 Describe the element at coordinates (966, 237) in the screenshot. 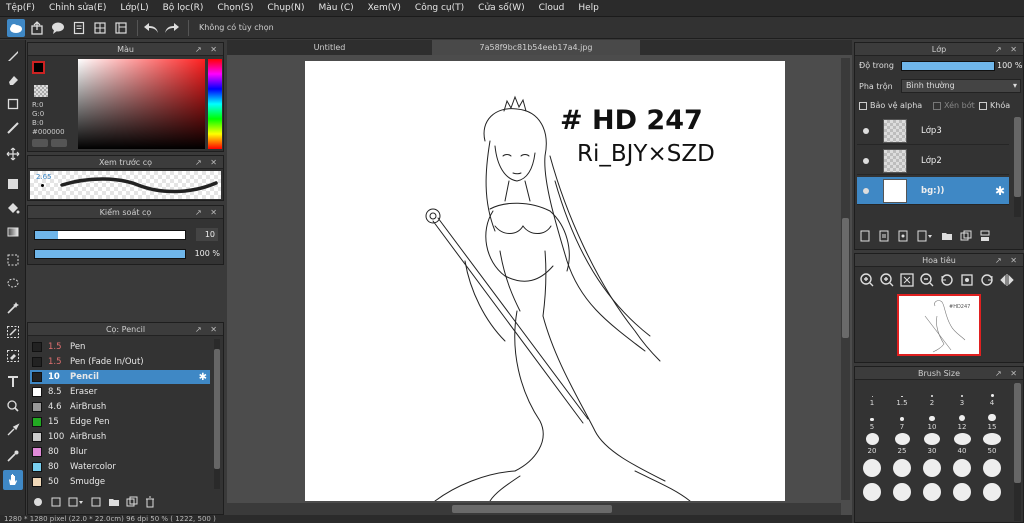

I see `duplicate-layer-icon` at that location.